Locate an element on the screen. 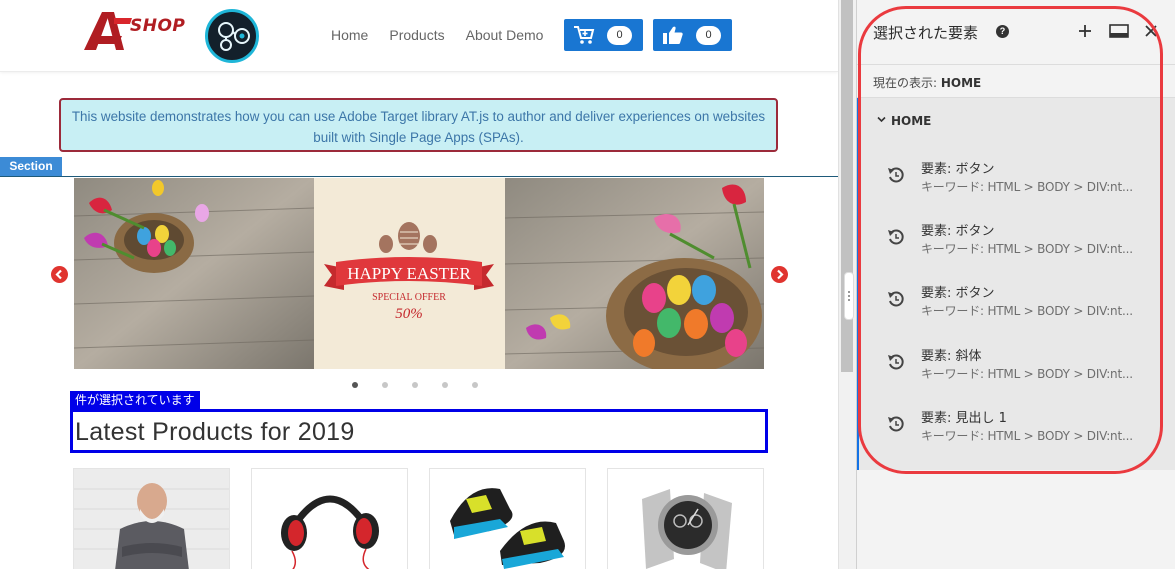 The height and width of the screenshot is (569, 1175). product-card-sneakers is located at coordinates (507, 518).